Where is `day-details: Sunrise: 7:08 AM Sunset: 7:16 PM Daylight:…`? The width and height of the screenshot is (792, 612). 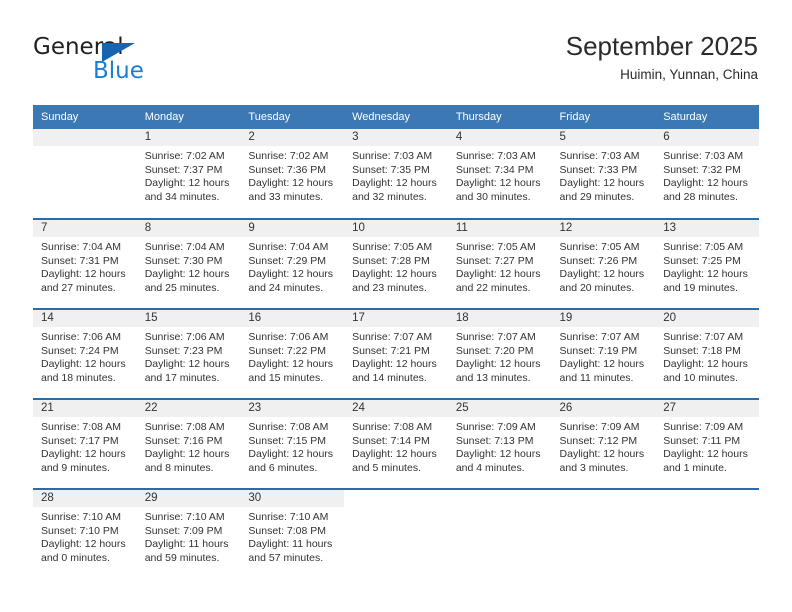
day-details: Sunrise: 7:08 AM Sunset: 7:16 PM Daylight:… is located at coordinates (189, 446).